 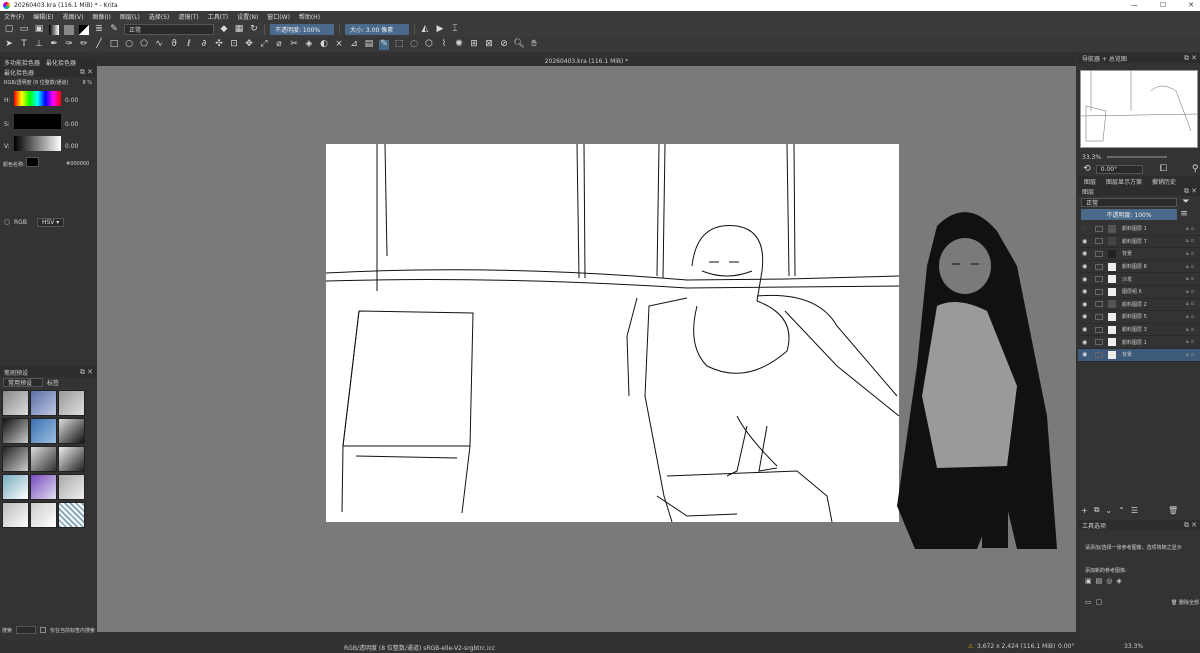 What do you see at coordinates (384, 44) in the screenshot?
I see `reference-images-icon: ✎` at bounding box center [384, 44].